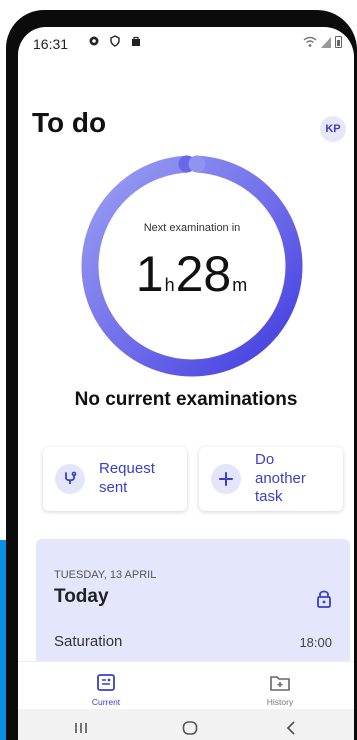 This screenshot has width=357, height=740. What do you see at coordinates (106, 682) in the screenshot?
I see `current-icon` at bounding box center [106, 682].